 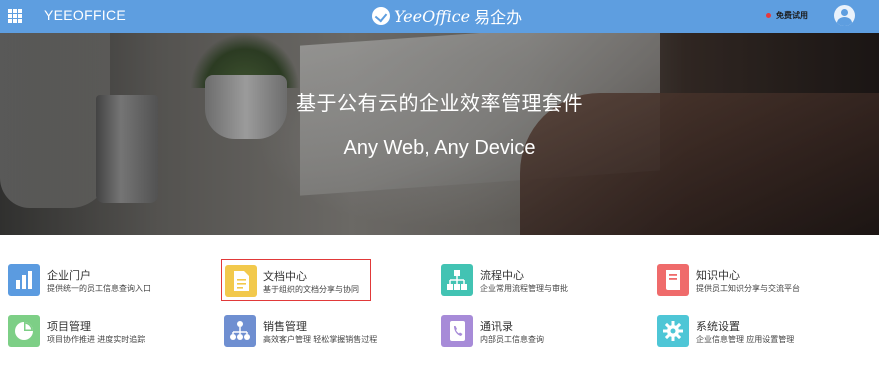 I want to click on top-bar: YEEOFFICE YeeOffice 易企办 免费试用, so click(x=439, y=16).